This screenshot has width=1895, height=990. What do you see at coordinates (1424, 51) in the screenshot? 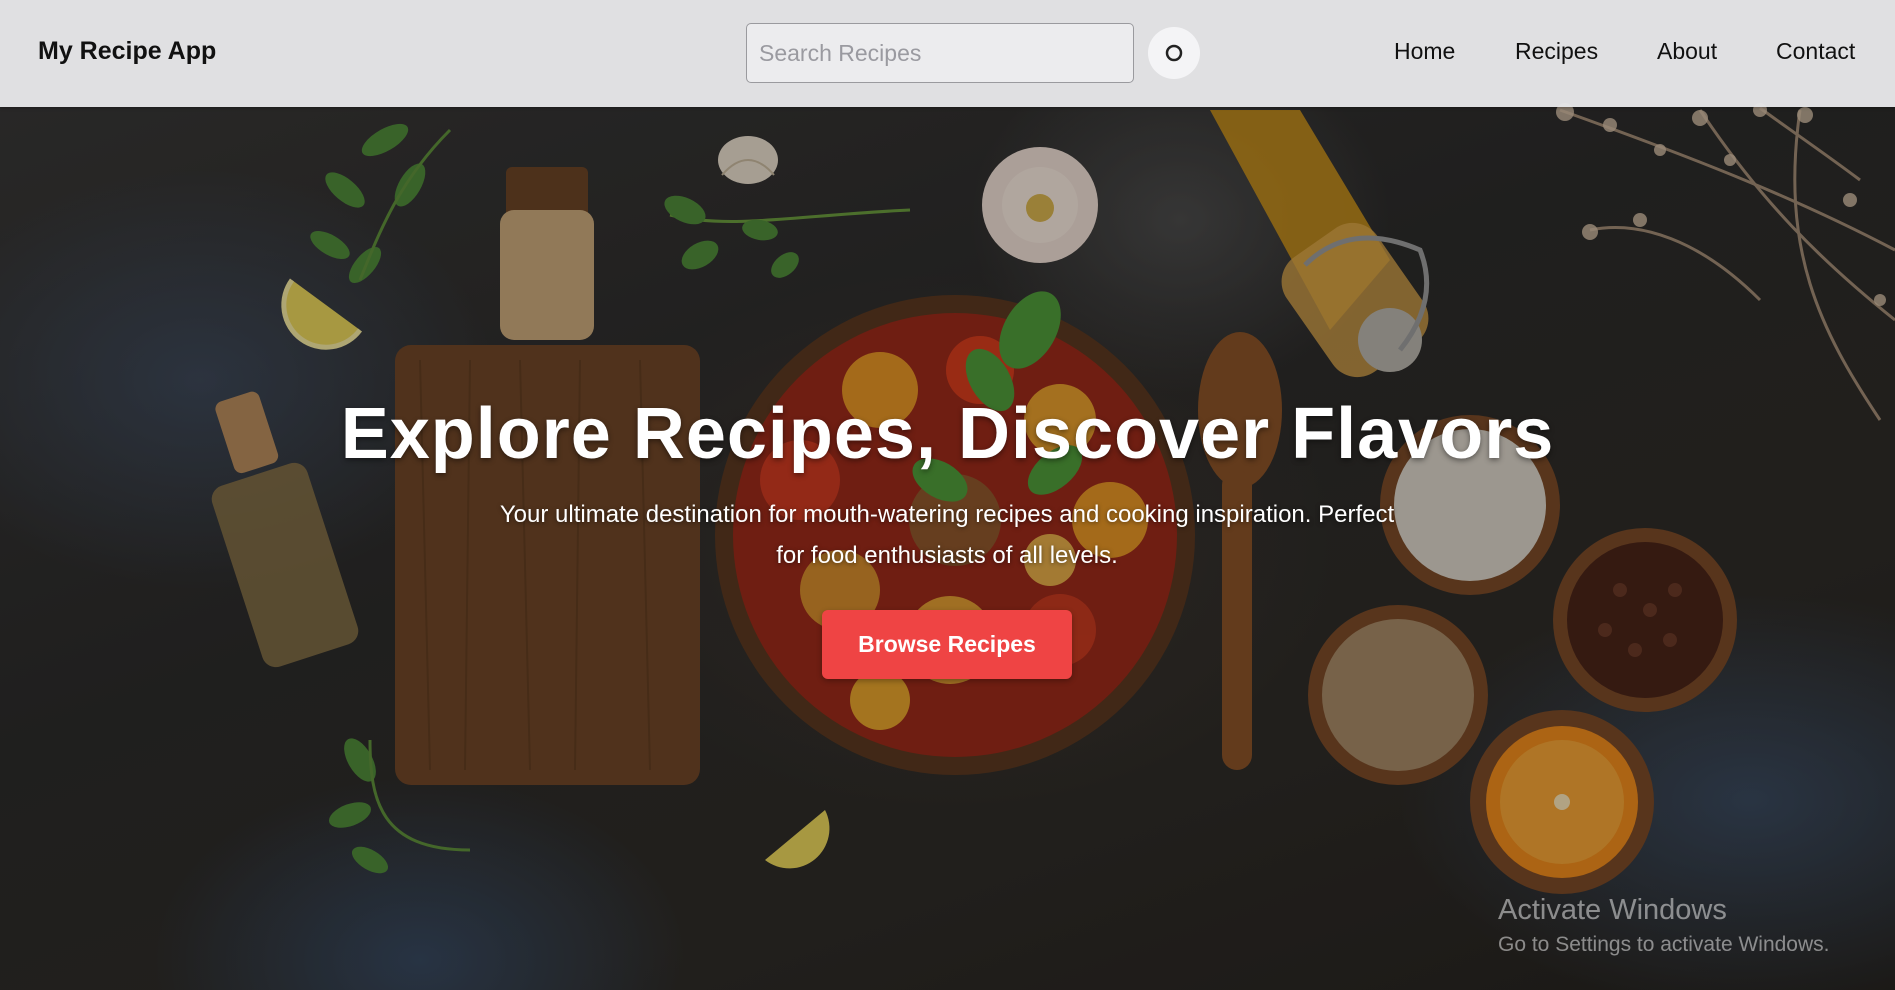
I see `nav-home: Home` at bounding box center [1424, 51].